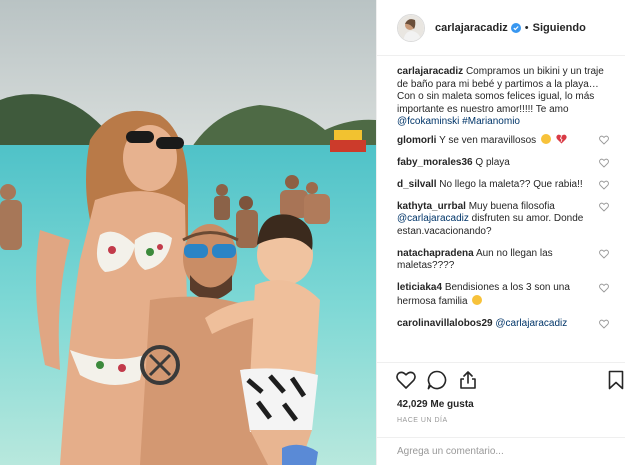 The height and width of the screenshot is (465, 625). Describe the element at coordinates (416, 140) in the screenshot. I see `comment-username: glomorli` at that location.